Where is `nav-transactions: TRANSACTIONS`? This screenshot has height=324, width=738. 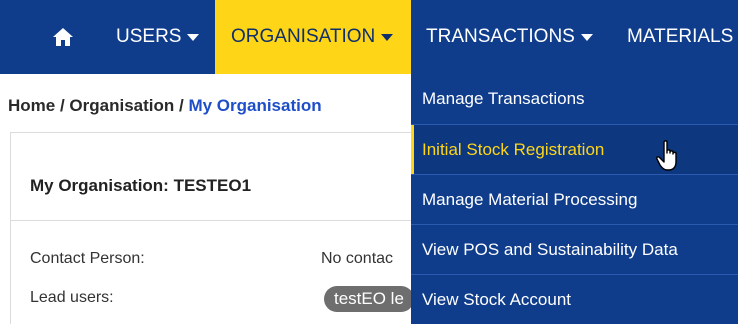 nav-transactions: TRANSACTIONS is located at coordinates (509, 37).